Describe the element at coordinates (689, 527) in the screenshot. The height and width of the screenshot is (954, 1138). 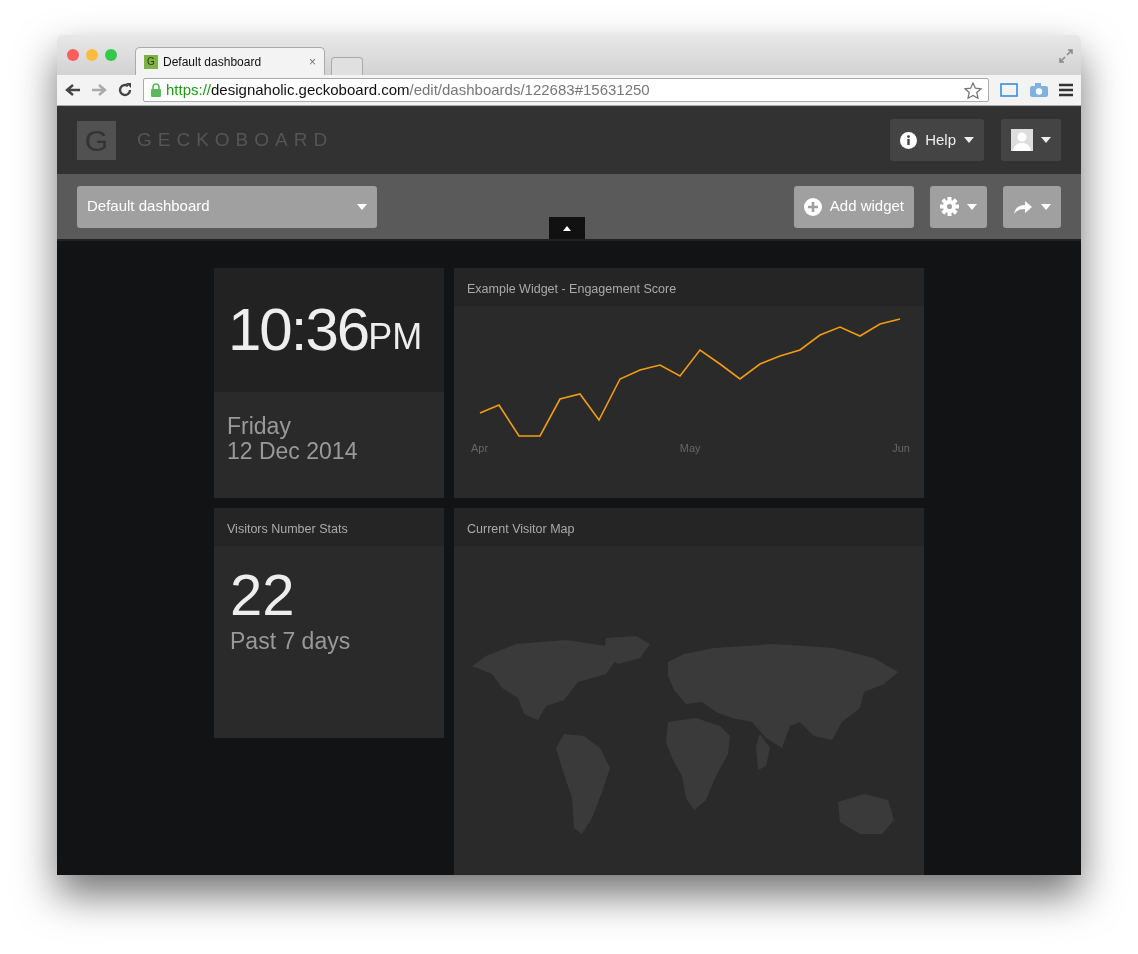
I see `widget-title: Current Visitor Map` at that location.